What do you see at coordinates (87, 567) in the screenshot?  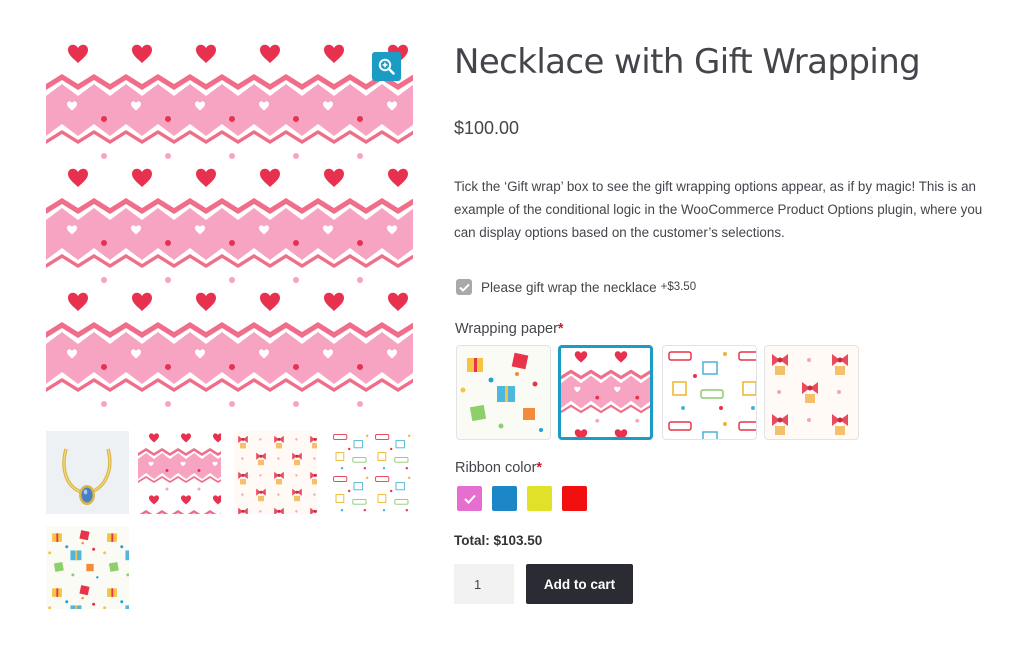 I see `thumbnail-colorful-gifts` at bounding box center [87, 567].